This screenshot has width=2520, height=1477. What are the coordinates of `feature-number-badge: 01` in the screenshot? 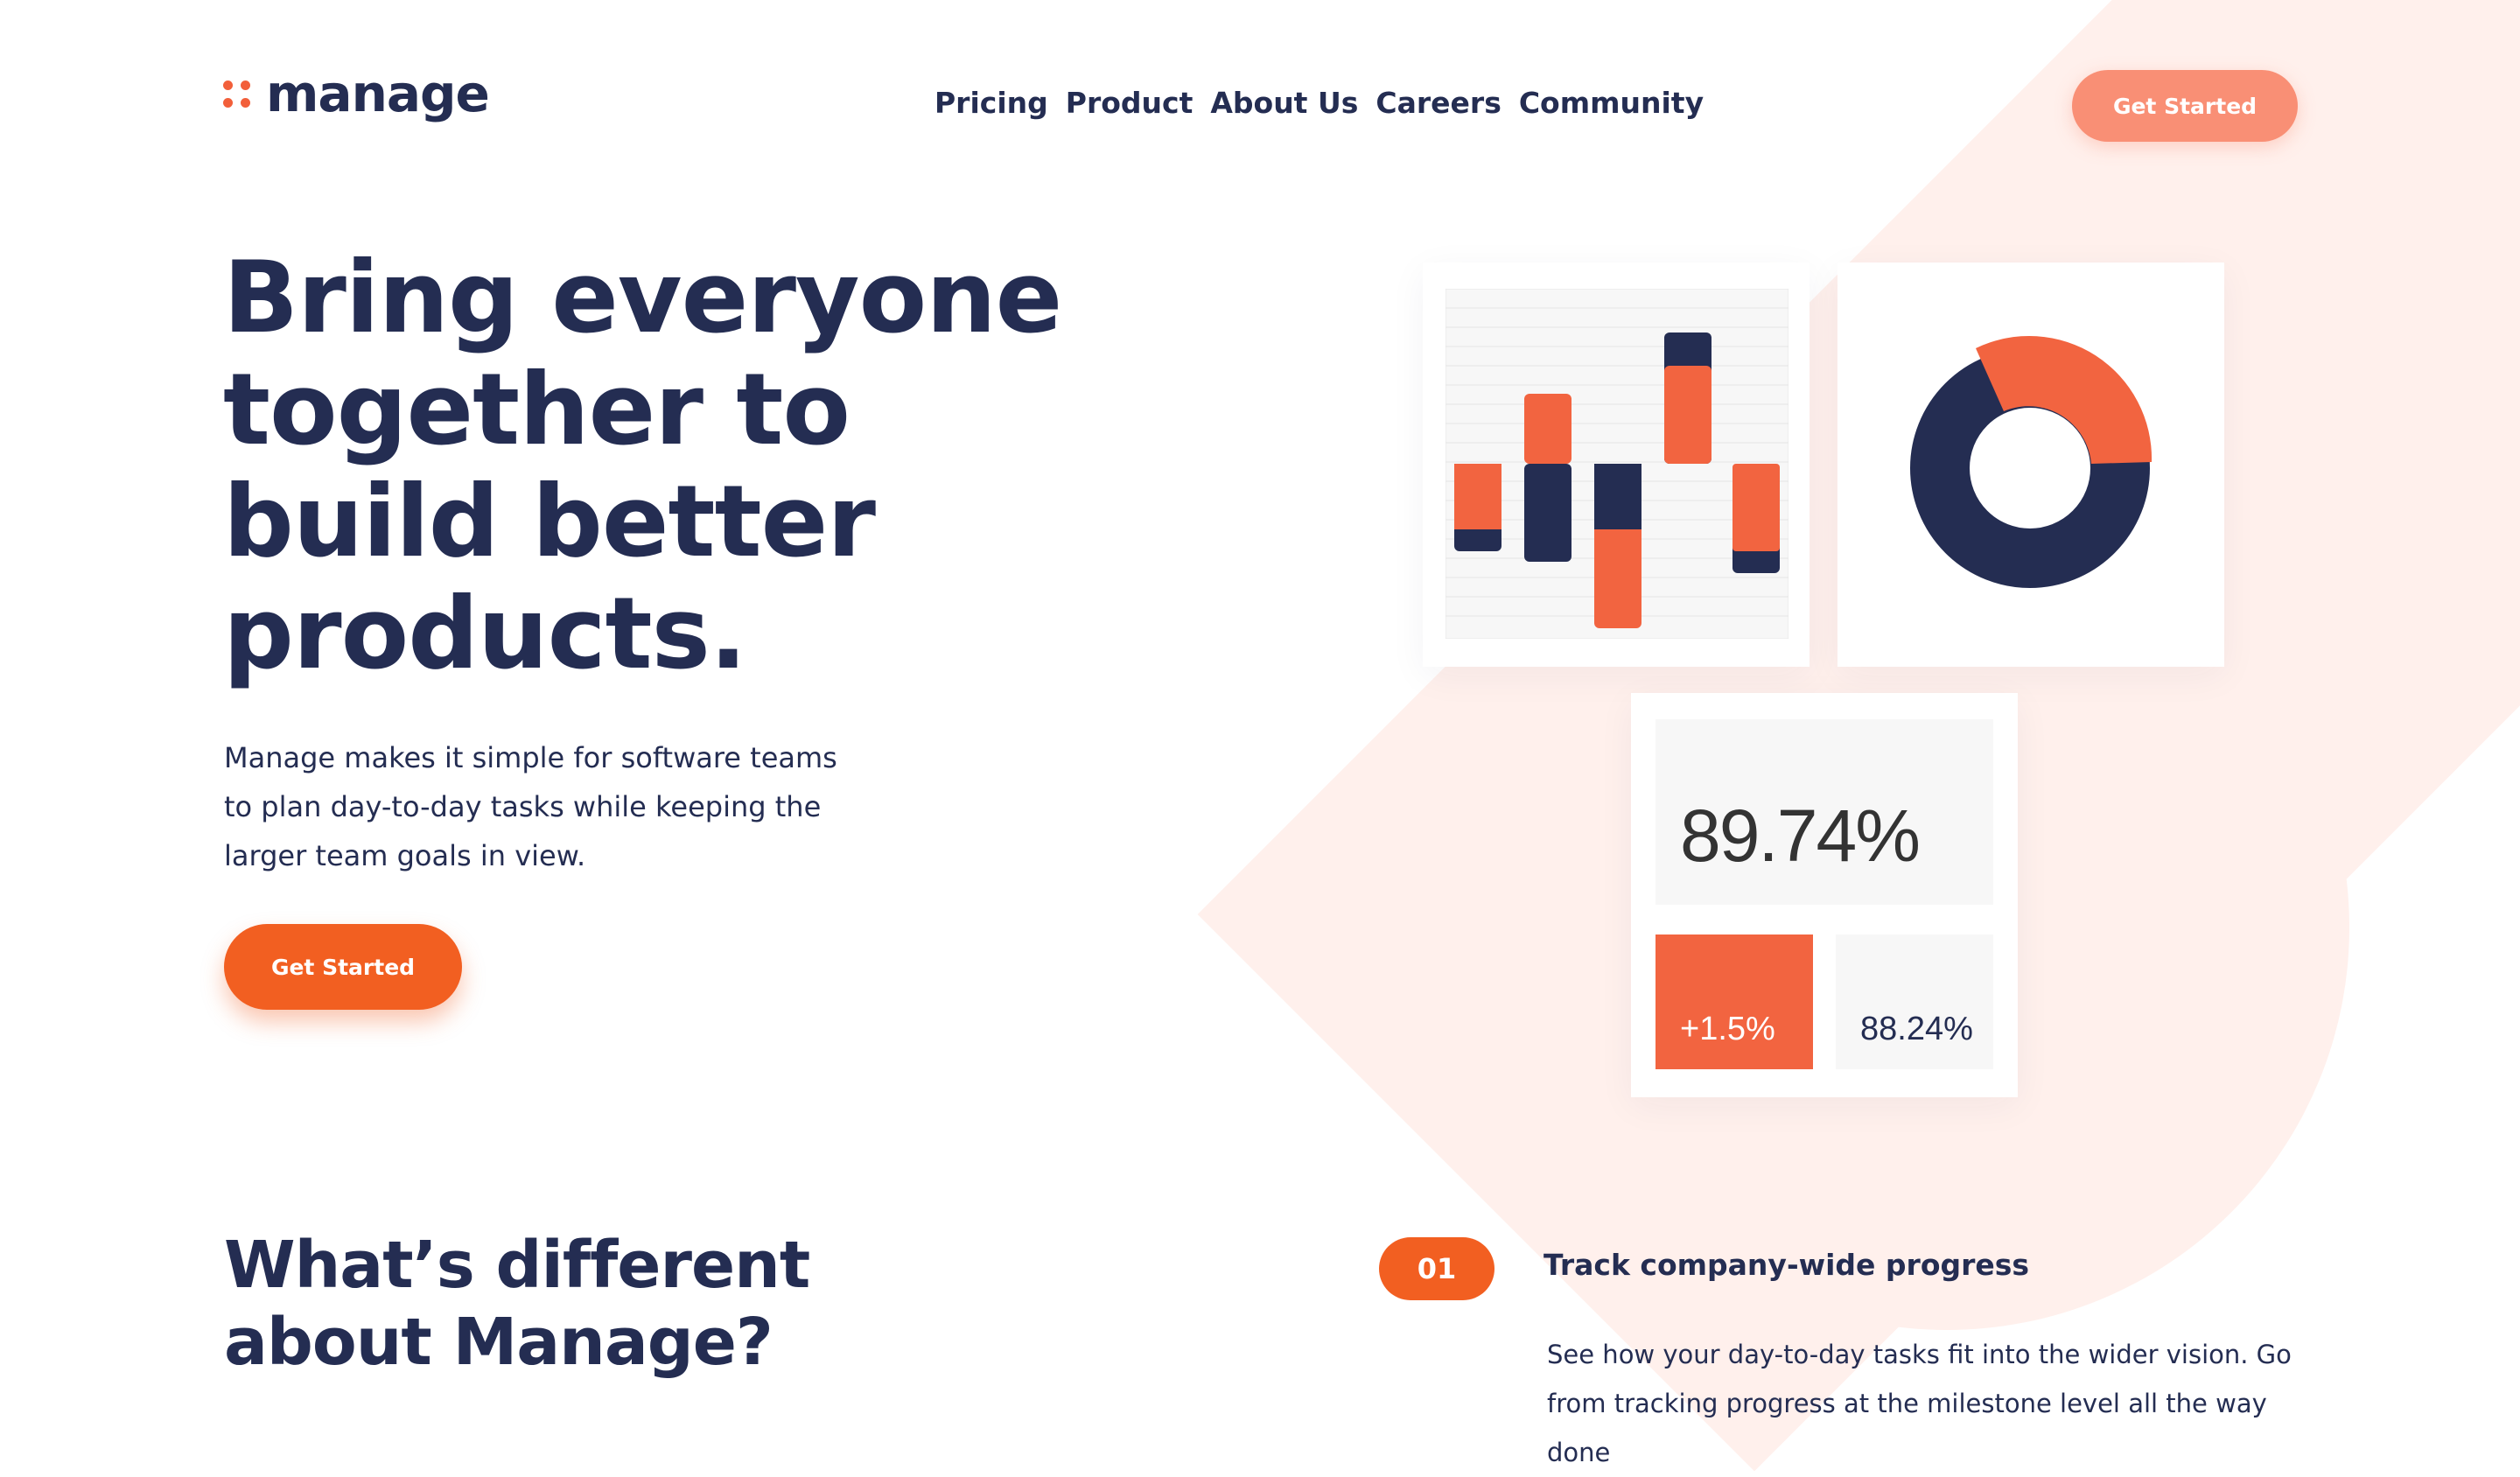 It's located at (1436, 1268).